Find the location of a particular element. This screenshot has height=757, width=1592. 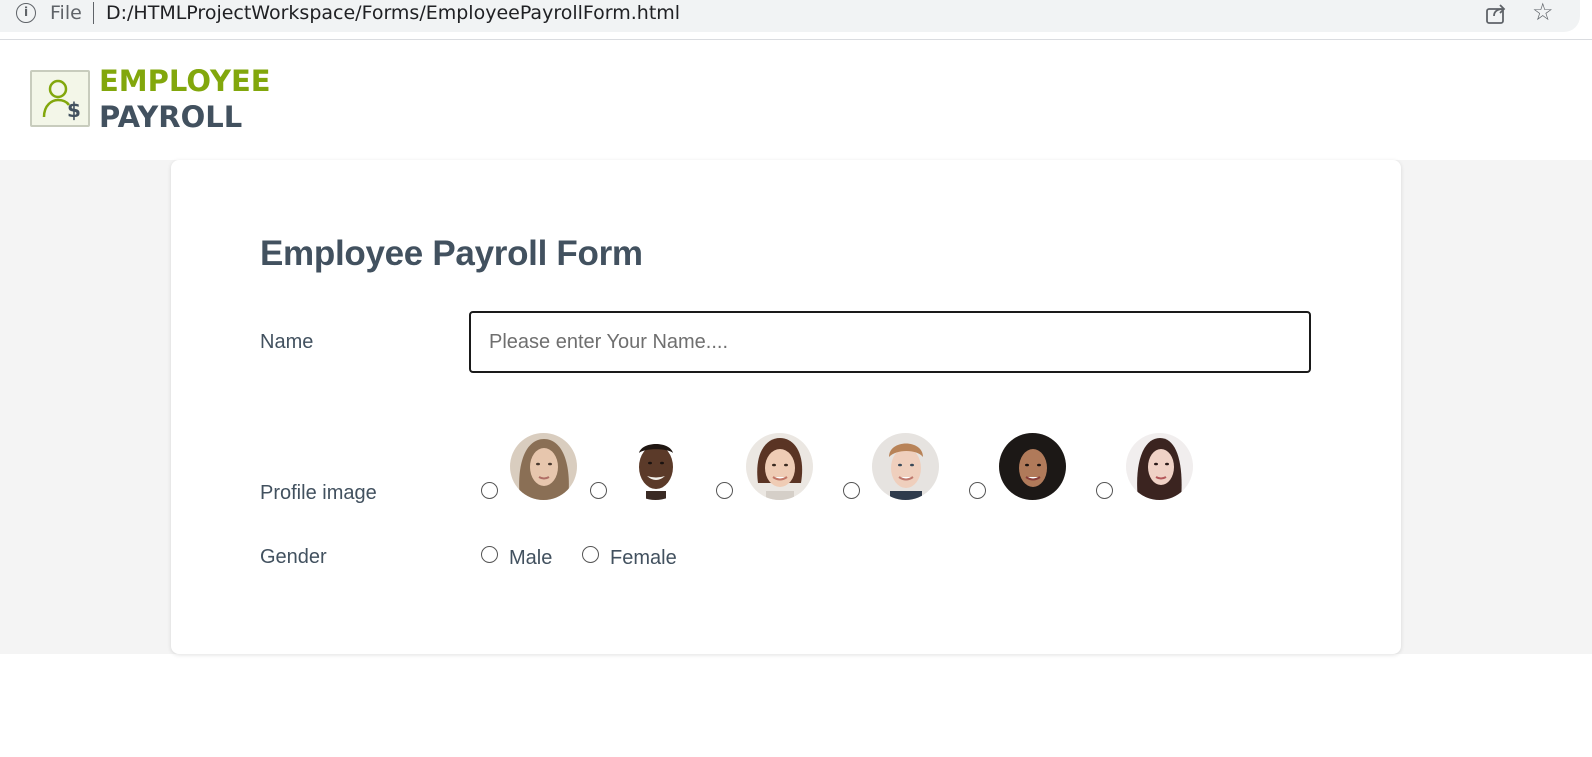

gender-option-male: Male is located at coordinates (530, 558).